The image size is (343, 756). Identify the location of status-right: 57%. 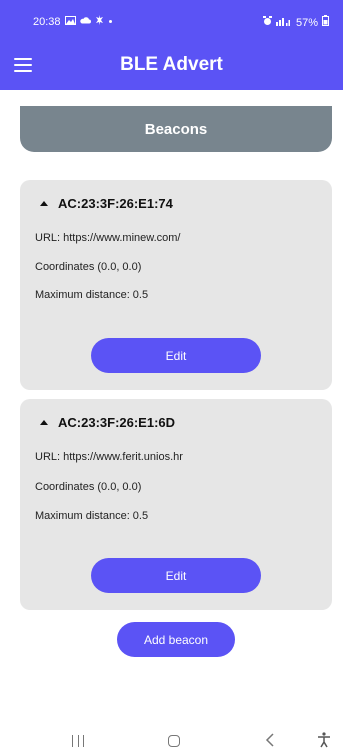
(295, 22).